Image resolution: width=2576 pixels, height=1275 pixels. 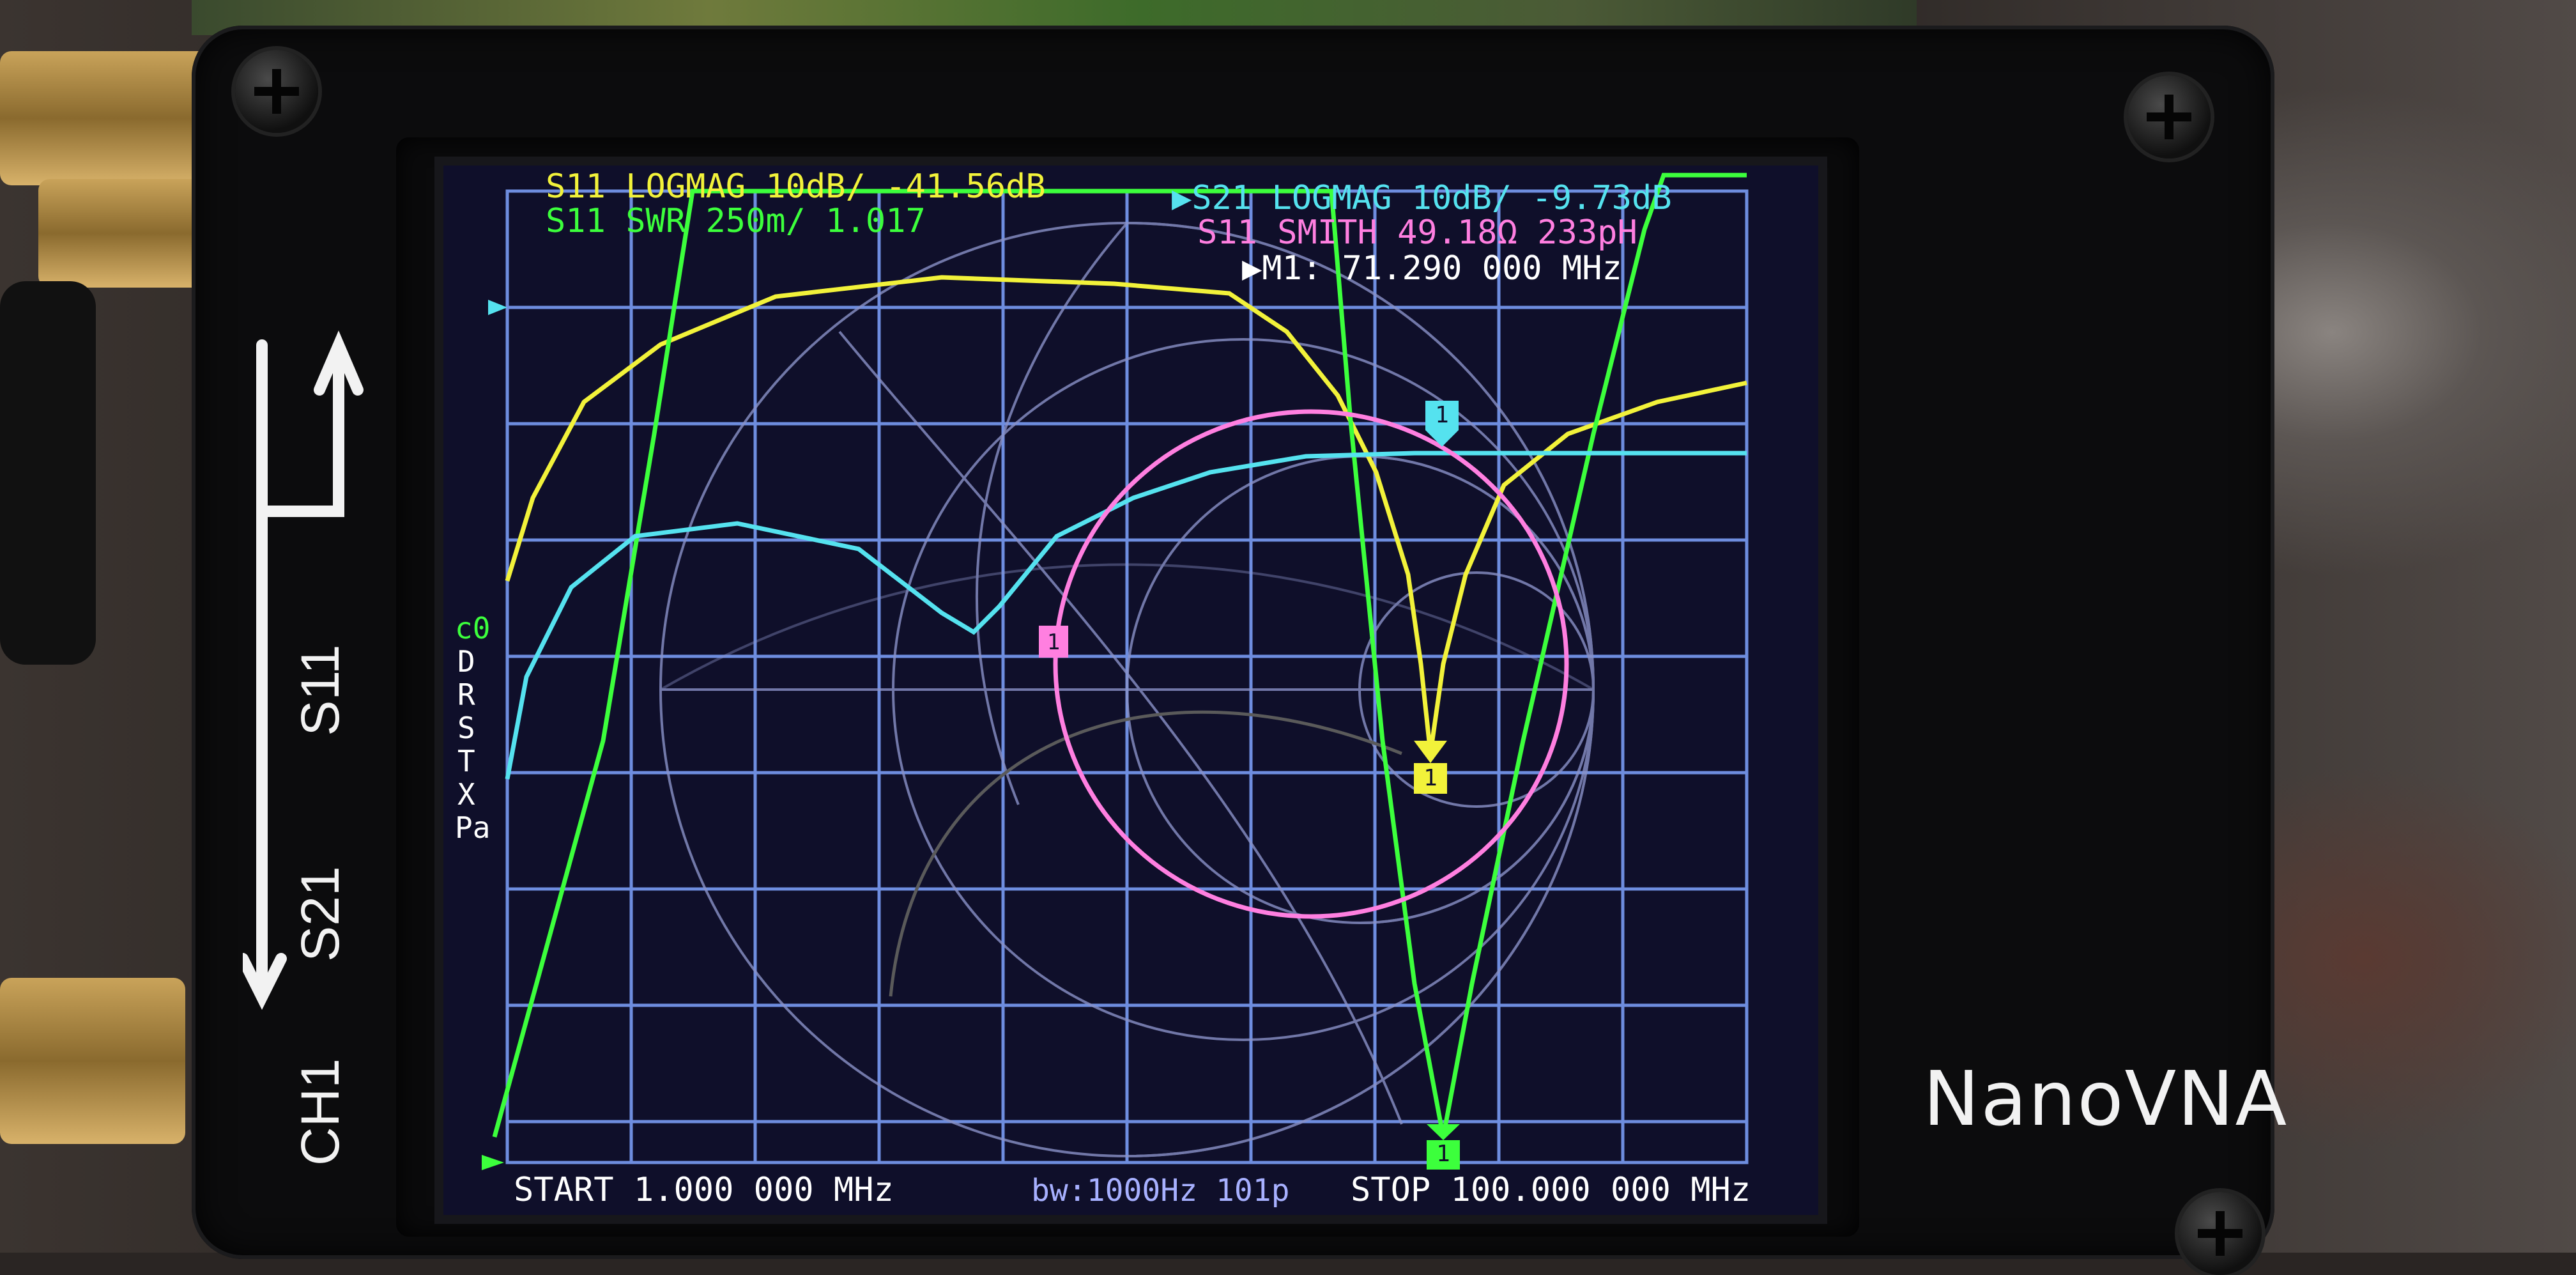 What do you see at coordinates (1422, 198) in the screenshot?
I see `trace3-label: ▶S21 LOGMAG 10dB/ -9.73dB` at bounding box center [1422, 198].